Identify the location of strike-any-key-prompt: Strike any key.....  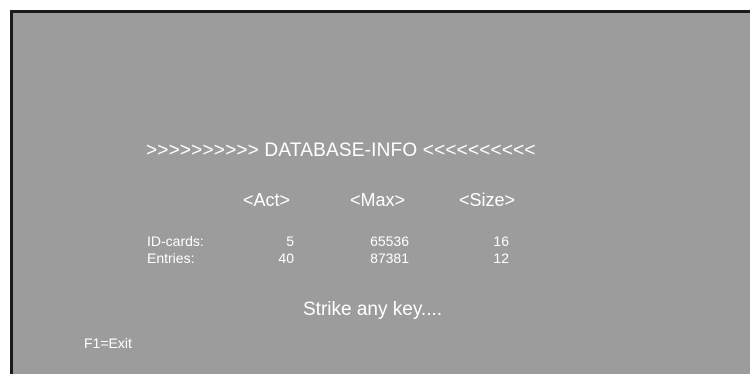
(373, 309).